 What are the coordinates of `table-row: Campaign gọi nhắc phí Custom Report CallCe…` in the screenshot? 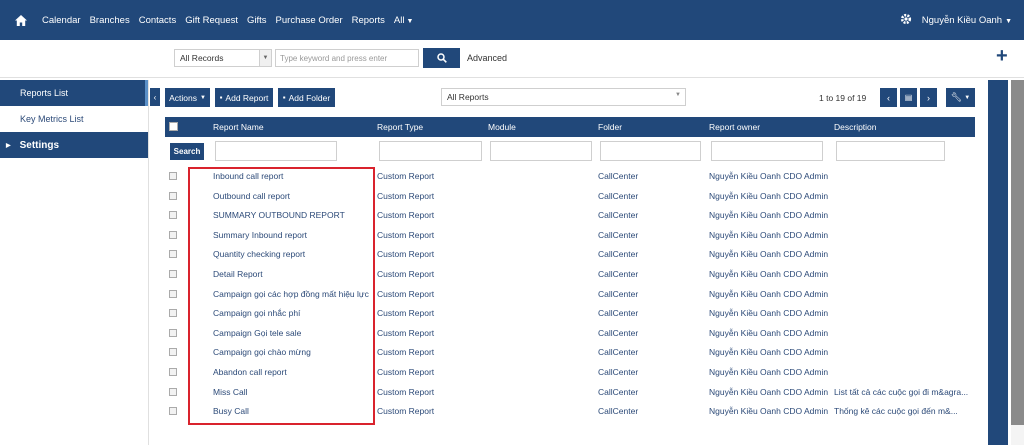 It's located at (570, 314).